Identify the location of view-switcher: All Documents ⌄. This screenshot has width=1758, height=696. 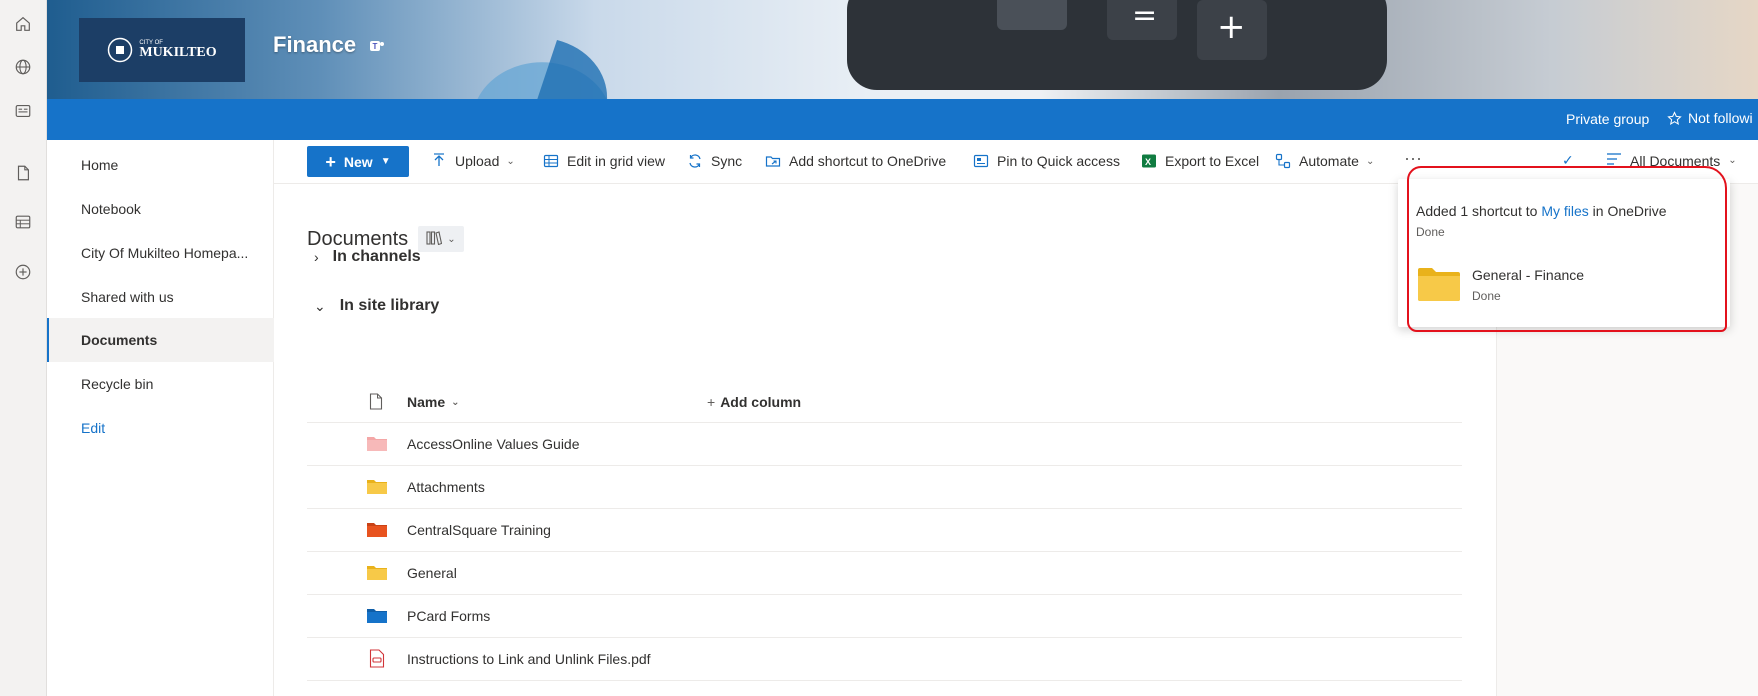
(1671, 160).